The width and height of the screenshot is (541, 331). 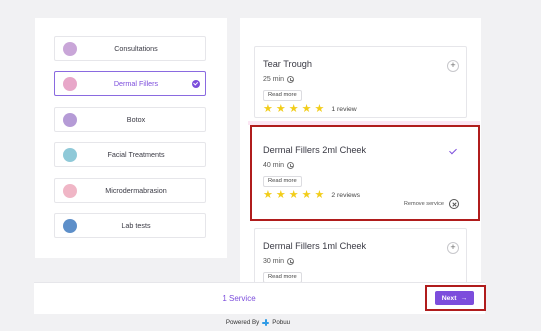 What do you see at coordinates (136, 225) in the screenshot?
I see `category-label: Lab tests` at bounding box center [136, 225].